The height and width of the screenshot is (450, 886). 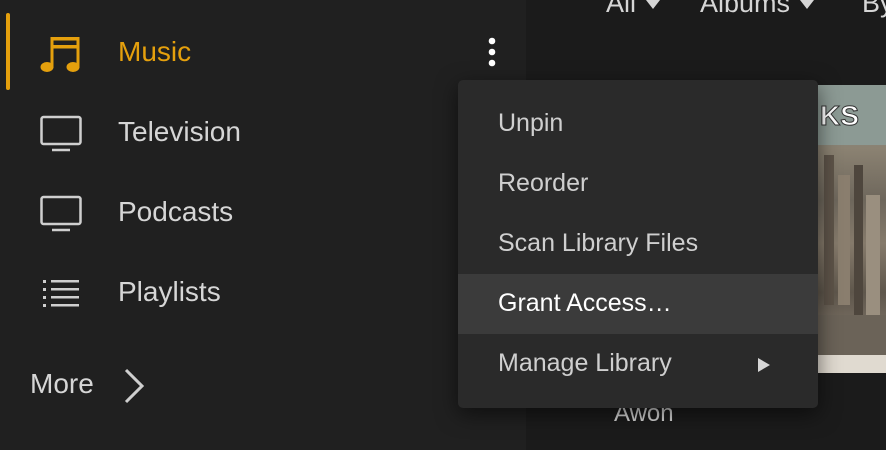 I want to click on menu-item-unpin: Unpin, so click(x=638, y=124).